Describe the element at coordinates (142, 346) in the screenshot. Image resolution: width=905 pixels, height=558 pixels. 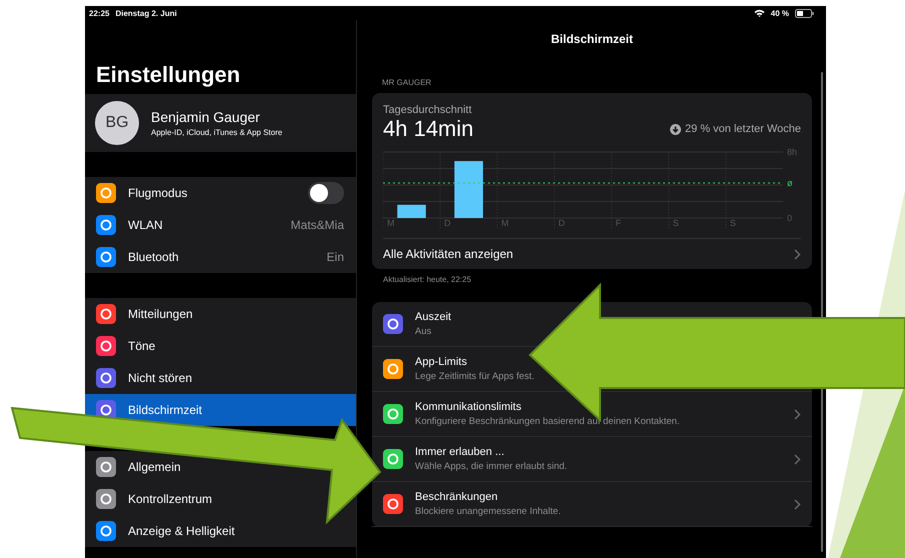
I see `settings-item: Töne` at that location.